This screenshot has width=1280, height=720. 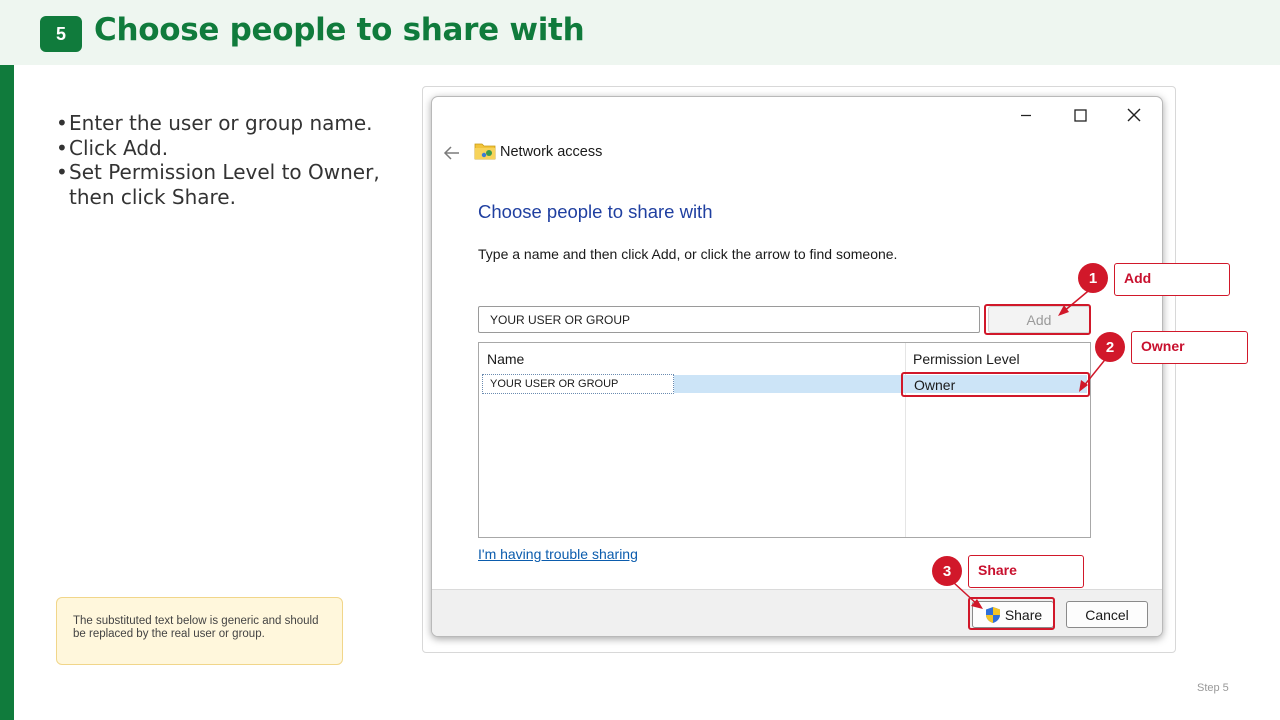 What do you see at coordinates (1026, 571) in the screenshot?
I see `callout-3-label: Share` at bounding box center [1026, 571].